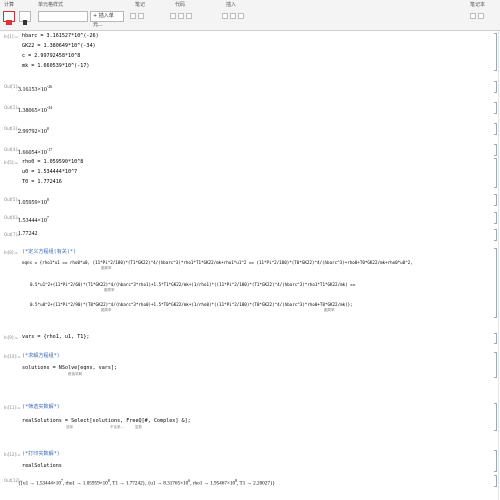 This screenshot has width=500, height=500. Describe the element at coordinates (39, 483) in the screenshot. I see `result-part: {{u1 → 1.53444×10` at that location.